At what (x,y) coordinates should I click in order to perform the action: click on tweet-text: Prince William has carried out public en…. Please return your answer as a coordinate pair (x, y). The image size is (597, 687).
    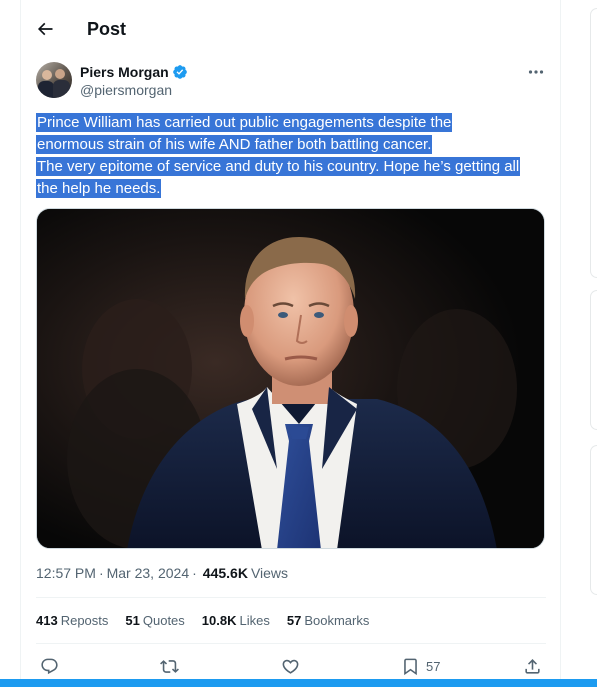
    Looking at the image, I should click on (292, 156).